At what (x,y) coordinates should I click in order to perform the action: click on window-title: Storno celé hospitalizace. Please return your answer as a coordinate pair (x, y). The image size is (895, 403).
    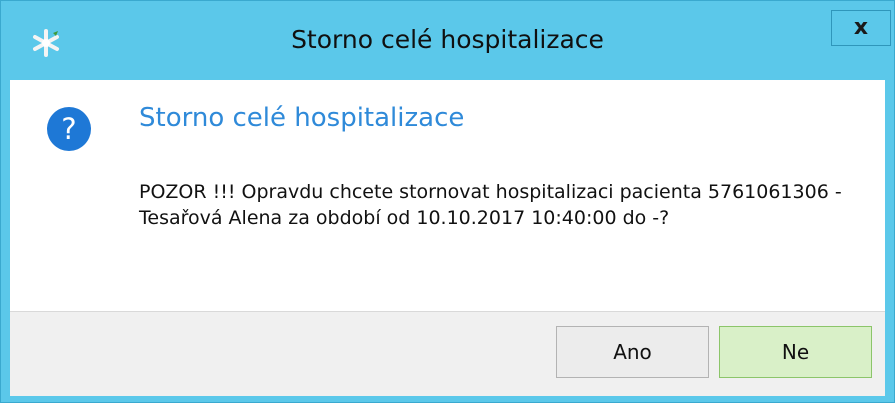
    Looking at the image, I should click on (447, 39).